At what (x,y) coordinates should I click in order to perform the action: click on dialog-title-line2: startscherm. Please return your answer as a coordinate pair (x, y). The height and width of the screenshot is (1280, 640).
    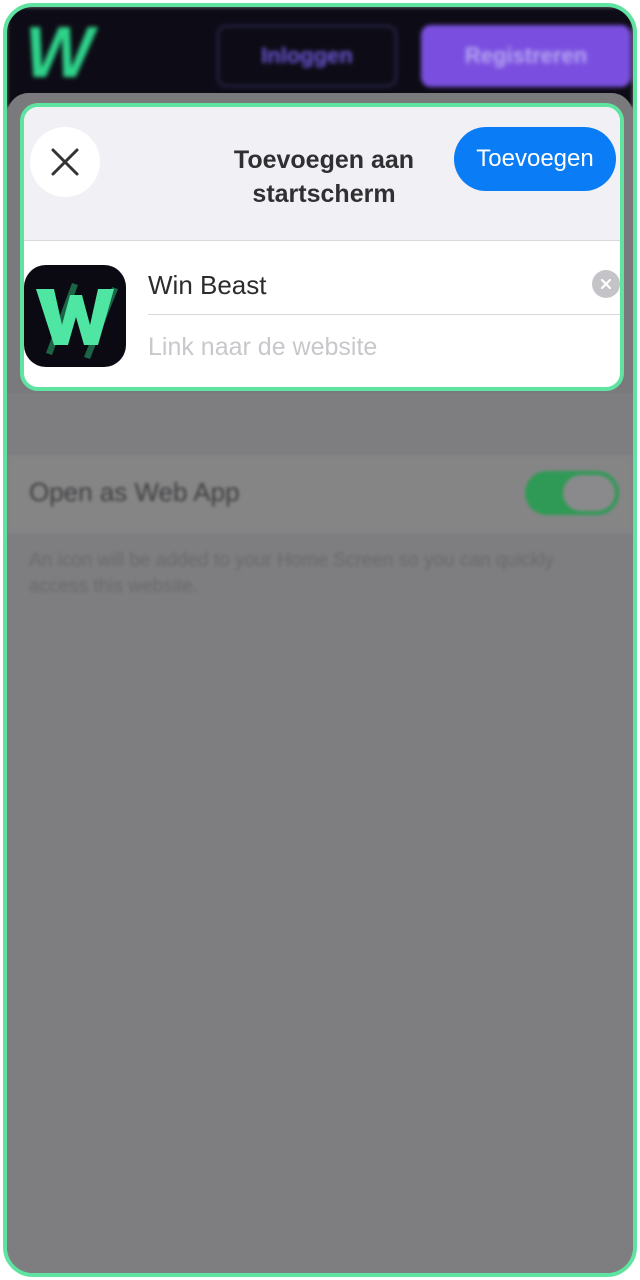
    Looking at the image, I should click on (324, 194).